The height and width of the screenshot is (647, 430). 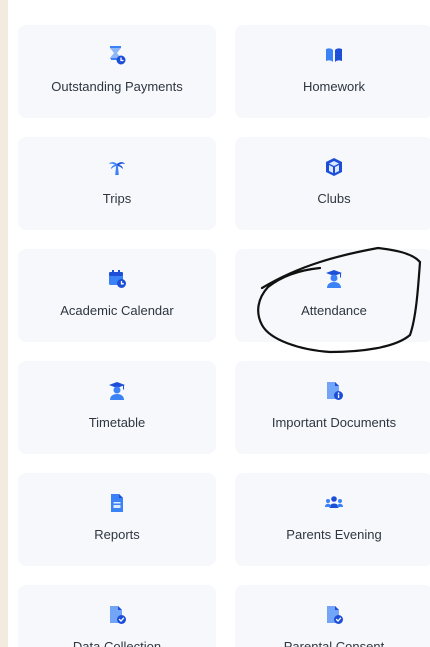 What do you see at coordinates (332, 71) in the screenshot?
I see `tile-homework: Homework` at bounding box center [332, 71].